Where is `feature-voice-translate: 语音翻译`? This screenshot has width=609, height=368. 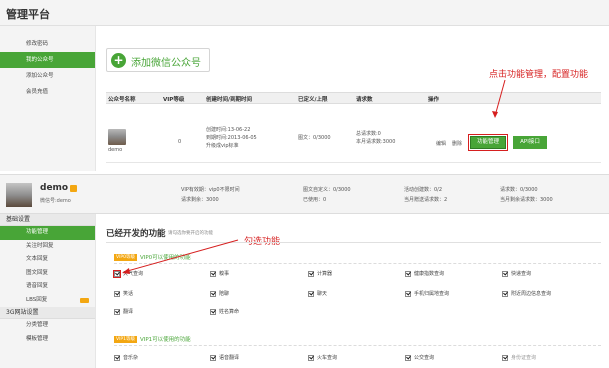 feature-voice-translate: 语音翻译 is located at coordinates (224, 357).